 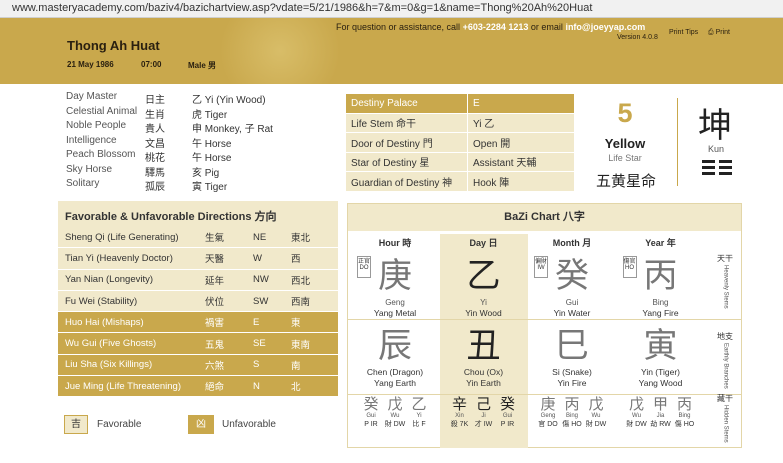 I want to click on destiny-row-label: Guardian of Destiny 神, so click(x=406, y=181).